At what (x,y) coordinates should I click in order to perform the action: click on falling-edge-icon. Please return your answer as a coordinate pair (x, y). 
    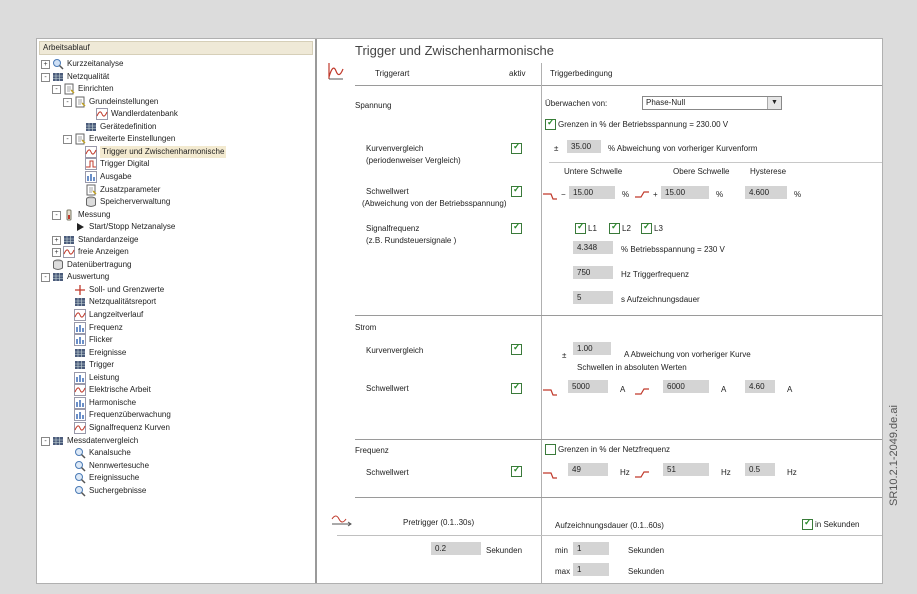
    Looking at the image, I should click on (550, 196).